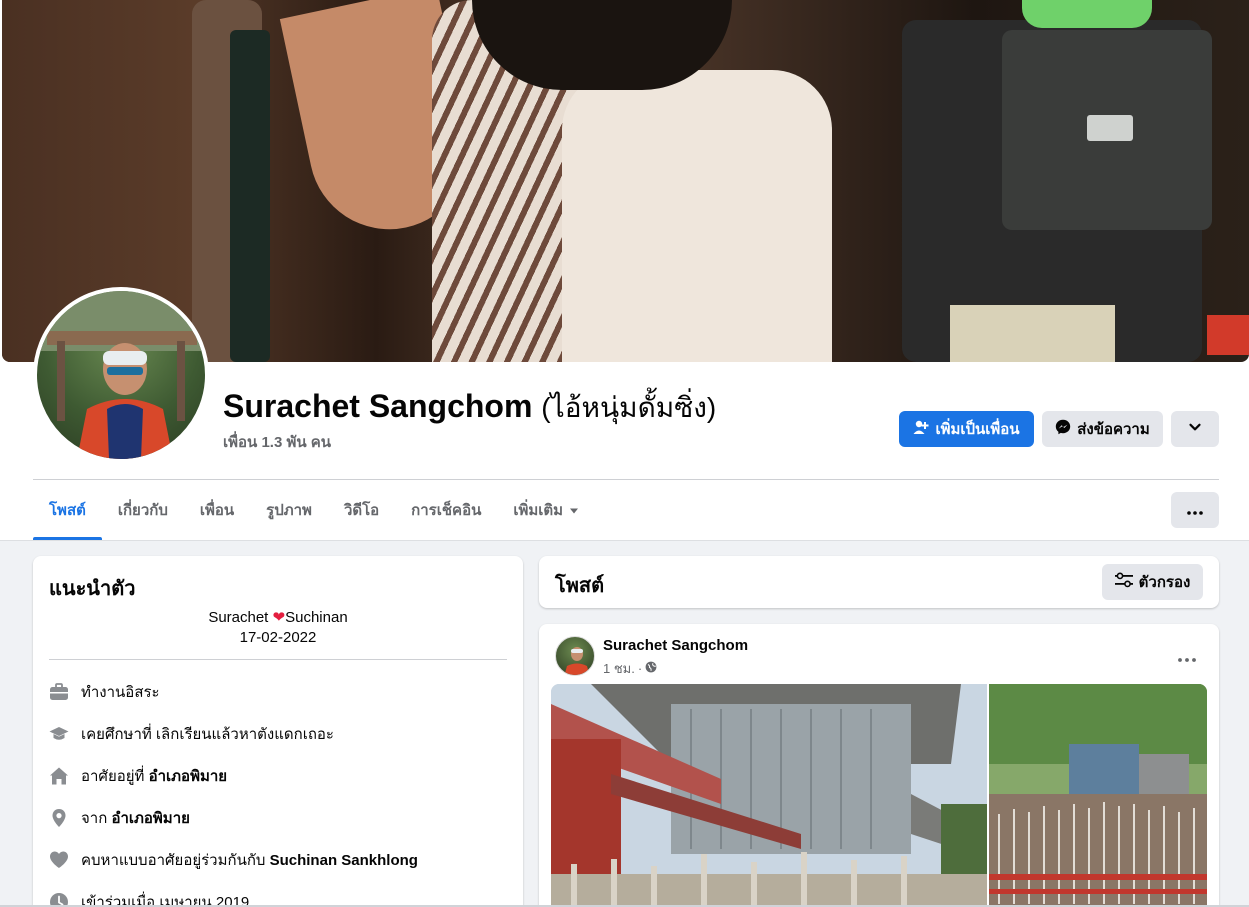 This screenshot has width=1249, height=907. I want to click on message-button: ส่งข้อความ, so click(1102, 429).